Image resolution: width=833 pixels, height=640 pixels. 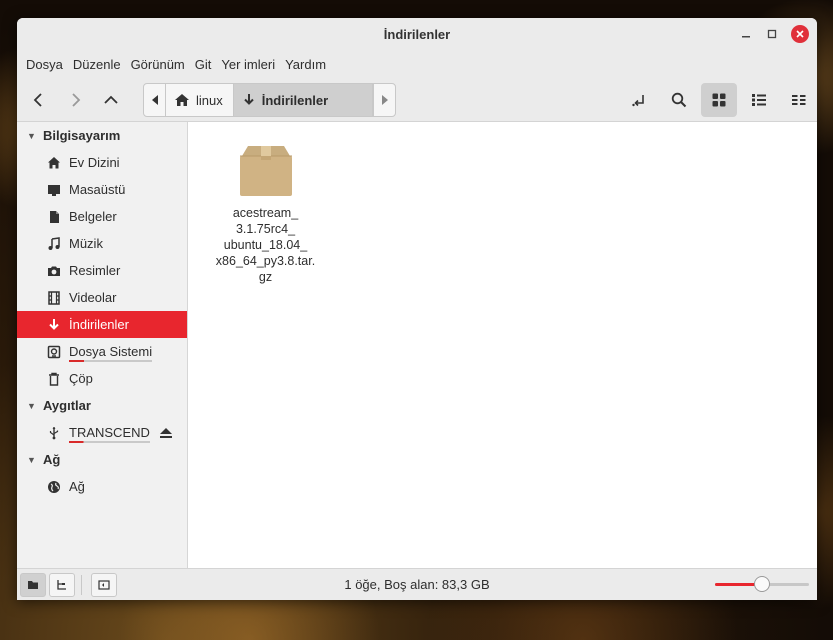 I want to click on sidebar-item-label: Müzik, so click(x=86, y=243).